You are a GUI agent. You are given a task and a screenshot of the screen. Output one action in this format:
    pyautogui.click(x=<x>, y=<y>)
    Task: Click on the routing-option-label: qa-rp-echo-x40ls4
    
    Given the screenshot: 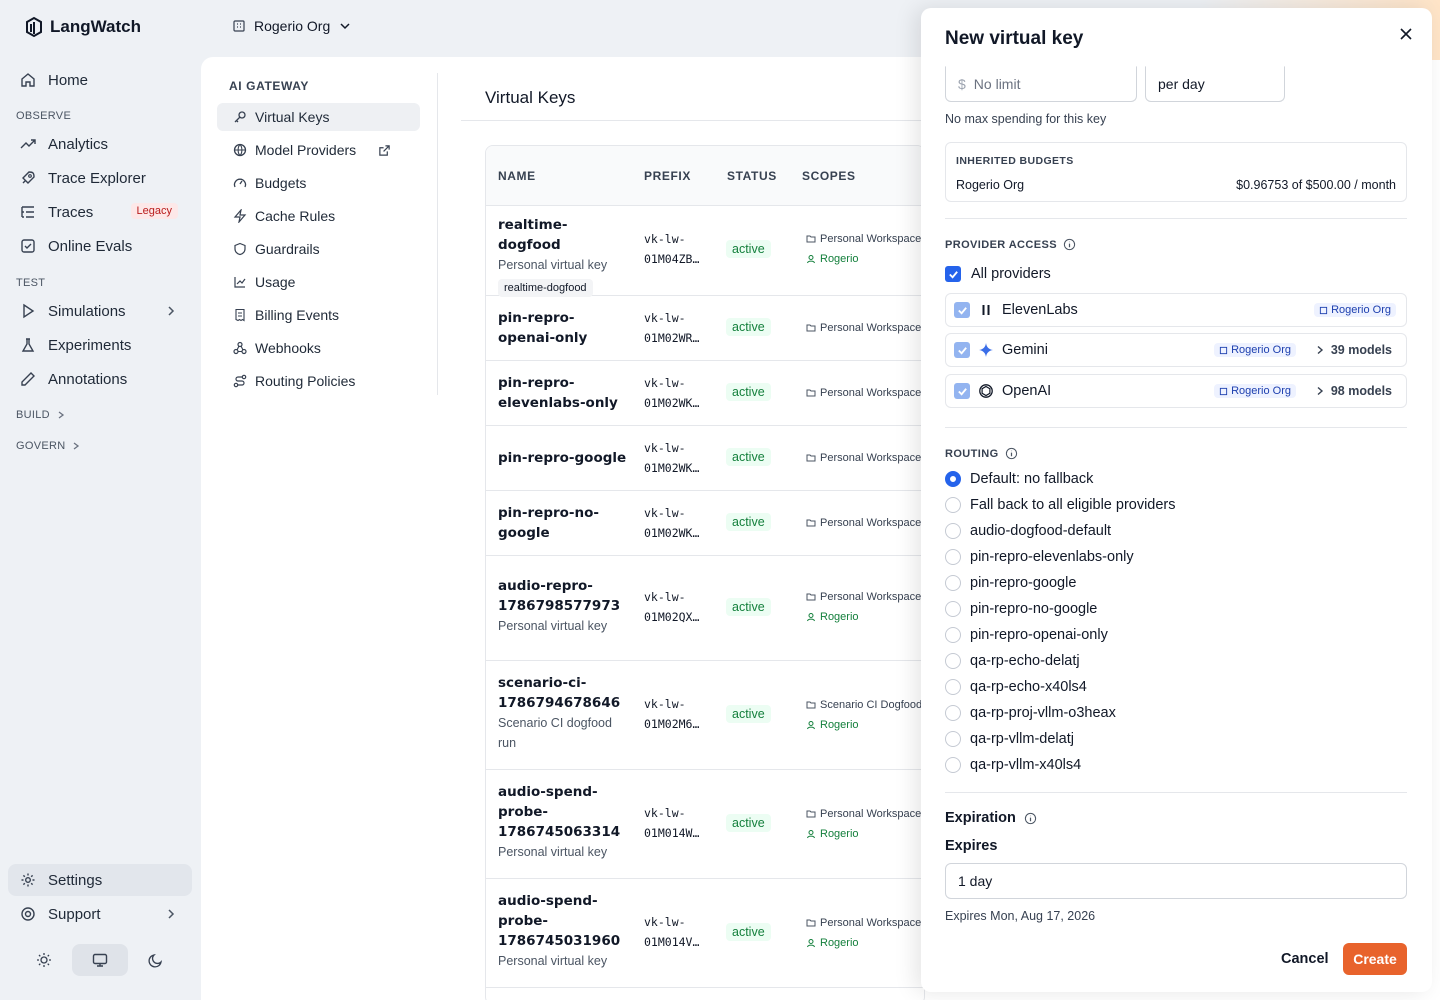 What is the action you would take?
    pyautogui.click(x=1028, y=687)
    